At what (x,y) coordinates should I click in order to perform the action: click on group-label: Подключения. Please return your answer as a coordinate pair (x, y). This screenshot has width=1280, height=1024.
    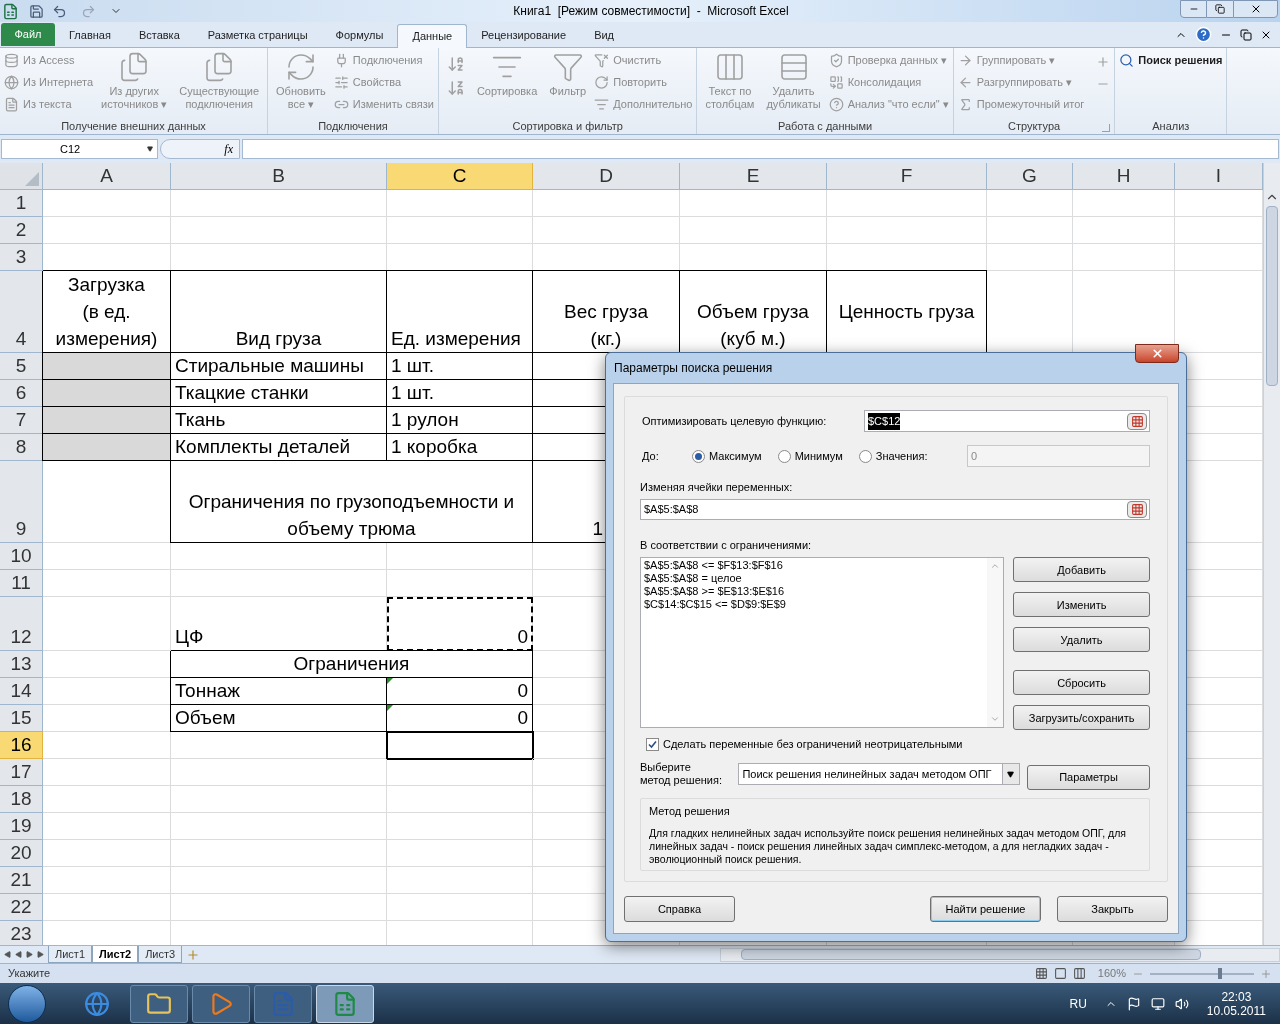
    Looking at the image, I should click on (353, 126).